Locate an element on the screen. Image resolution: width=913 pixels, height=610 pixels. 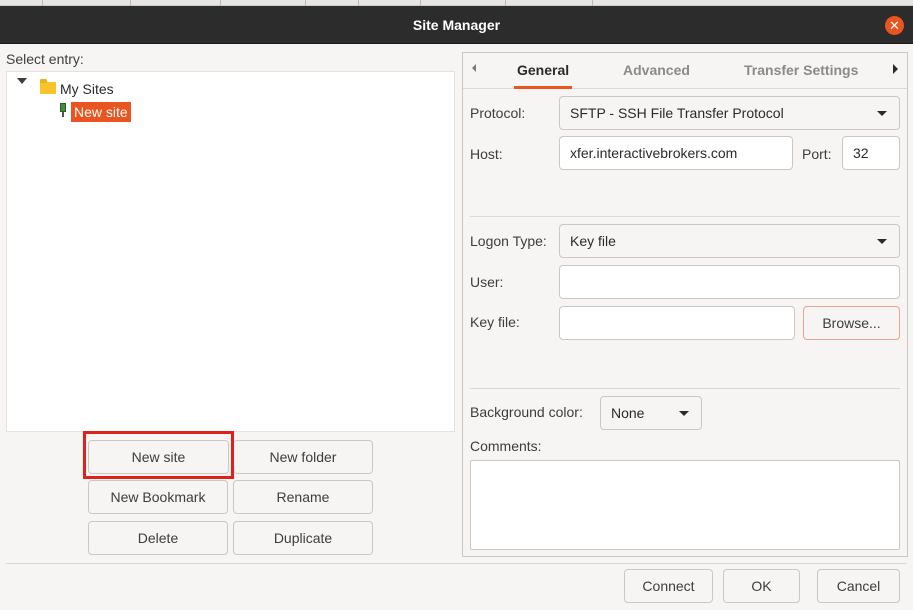
tree-item-new-site: New site is located at coordinates (101, 112).